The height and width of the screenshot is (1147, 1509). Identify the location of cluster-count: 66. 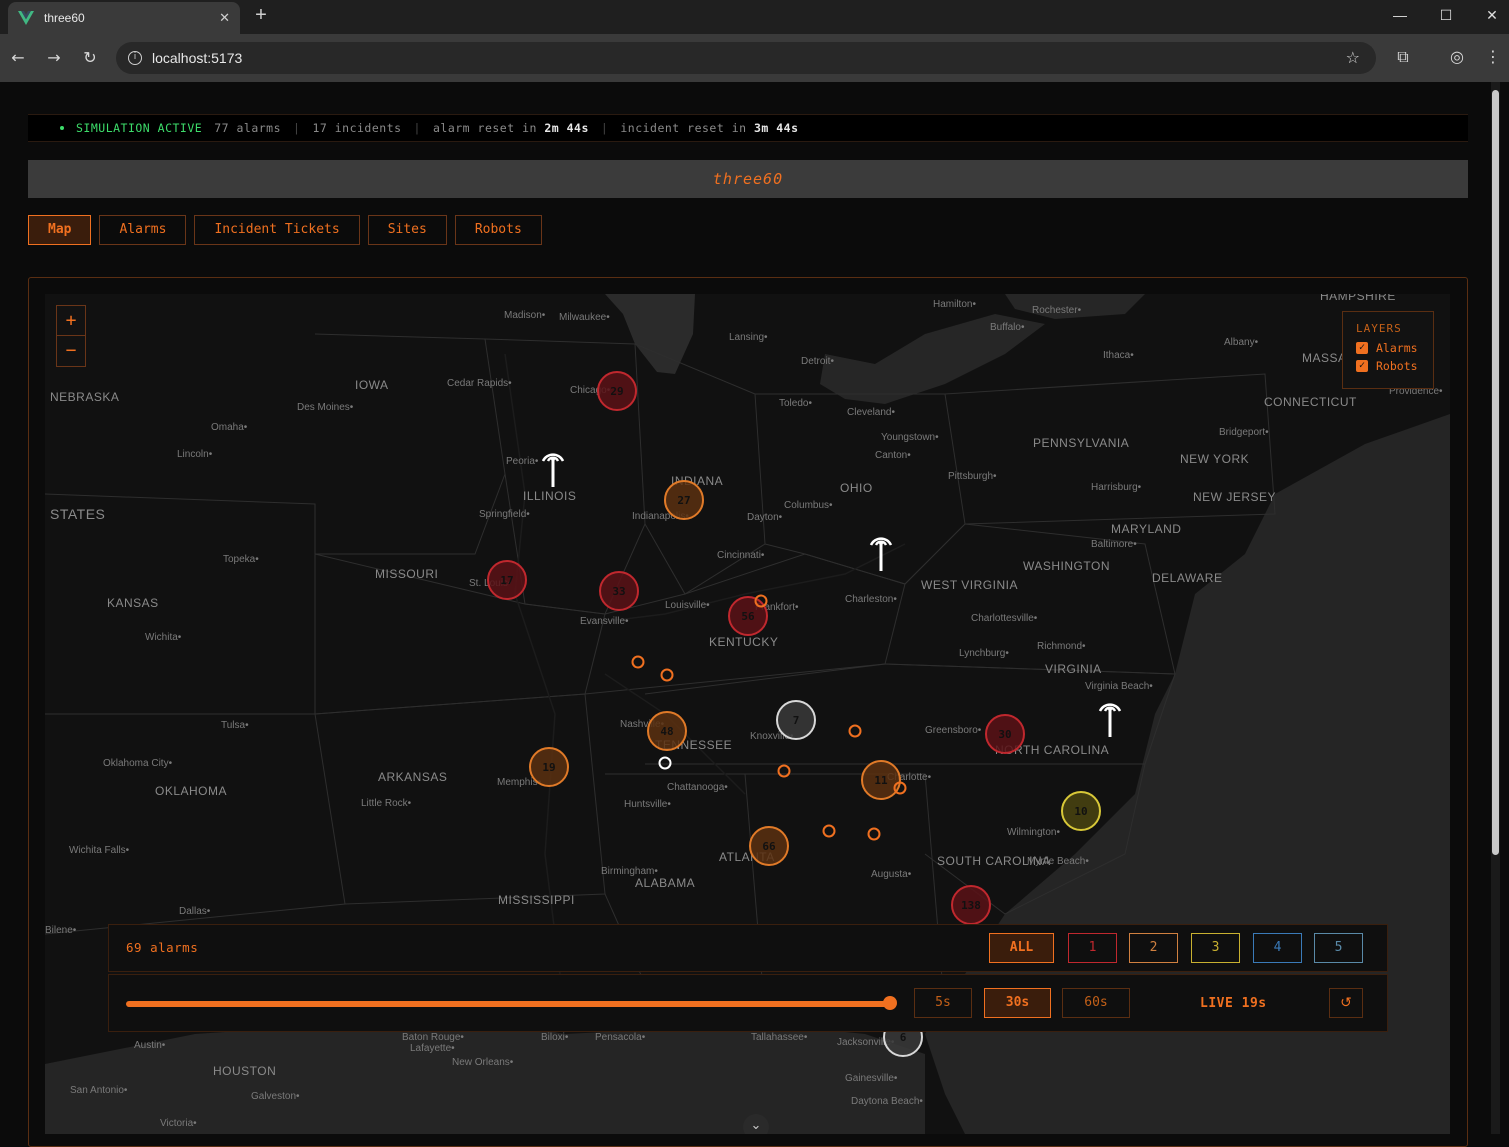
(769, 846).